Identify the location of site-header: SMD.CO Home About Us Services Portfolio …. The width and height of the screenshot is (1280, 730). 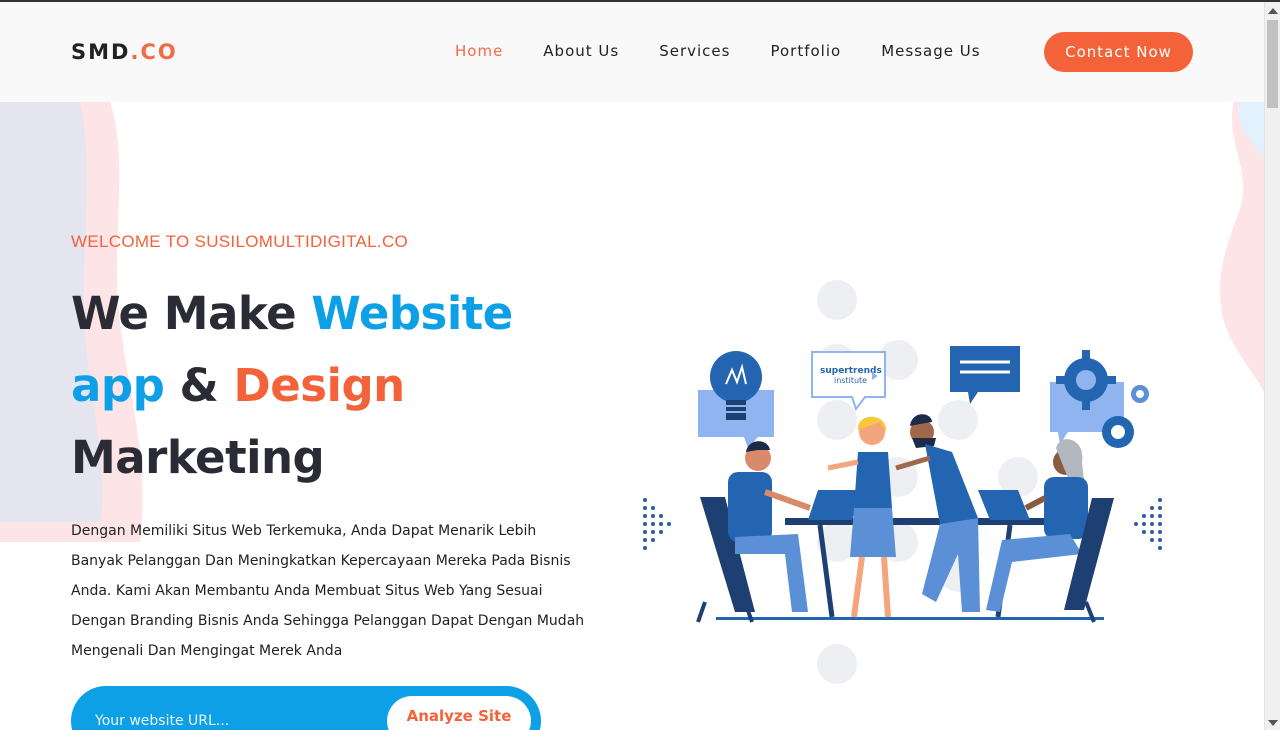
(632, 52).